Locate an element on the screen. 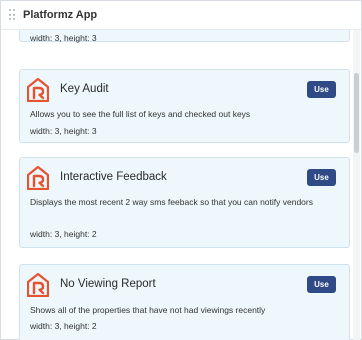 The width and height of the screenshot is (362, 340). widget-name: Key Audit is located at coordinates (84, 89).